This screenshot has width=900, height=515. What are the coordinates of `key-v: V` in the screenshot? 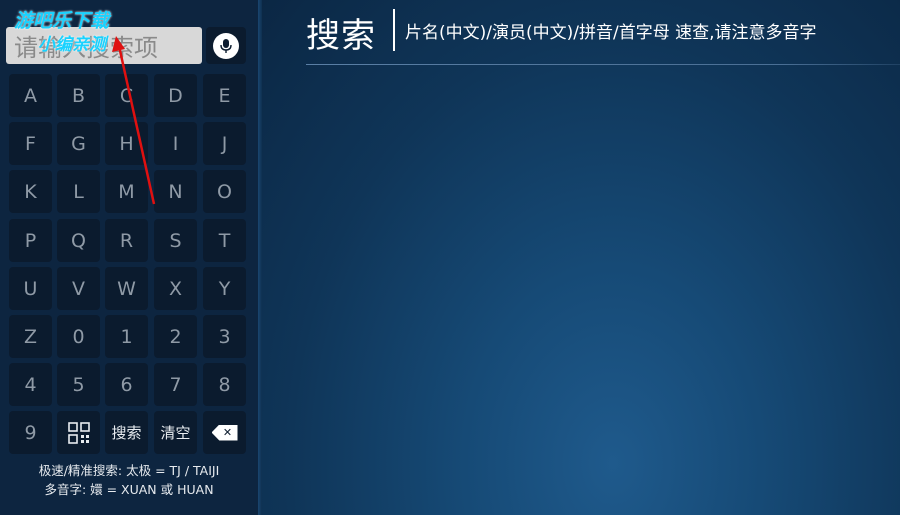 It's located at (78, 288).